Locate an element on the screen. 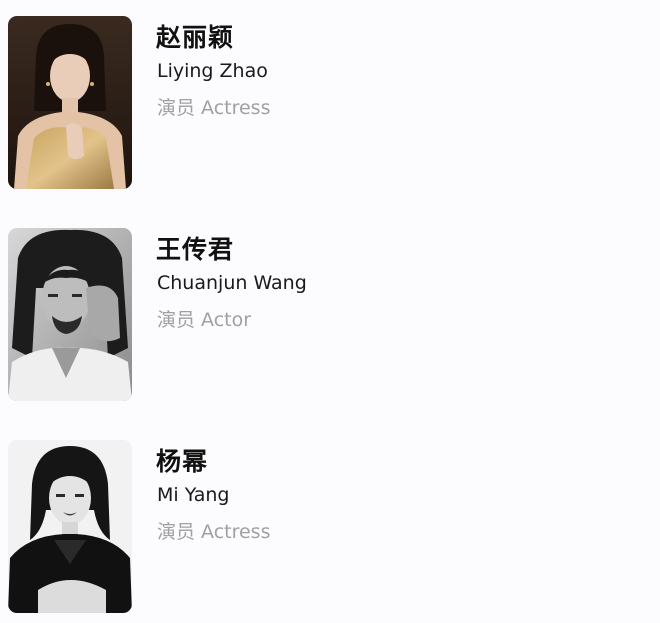  actor-name-english: Chuanjun Wang is located at coordinates (232, 283).